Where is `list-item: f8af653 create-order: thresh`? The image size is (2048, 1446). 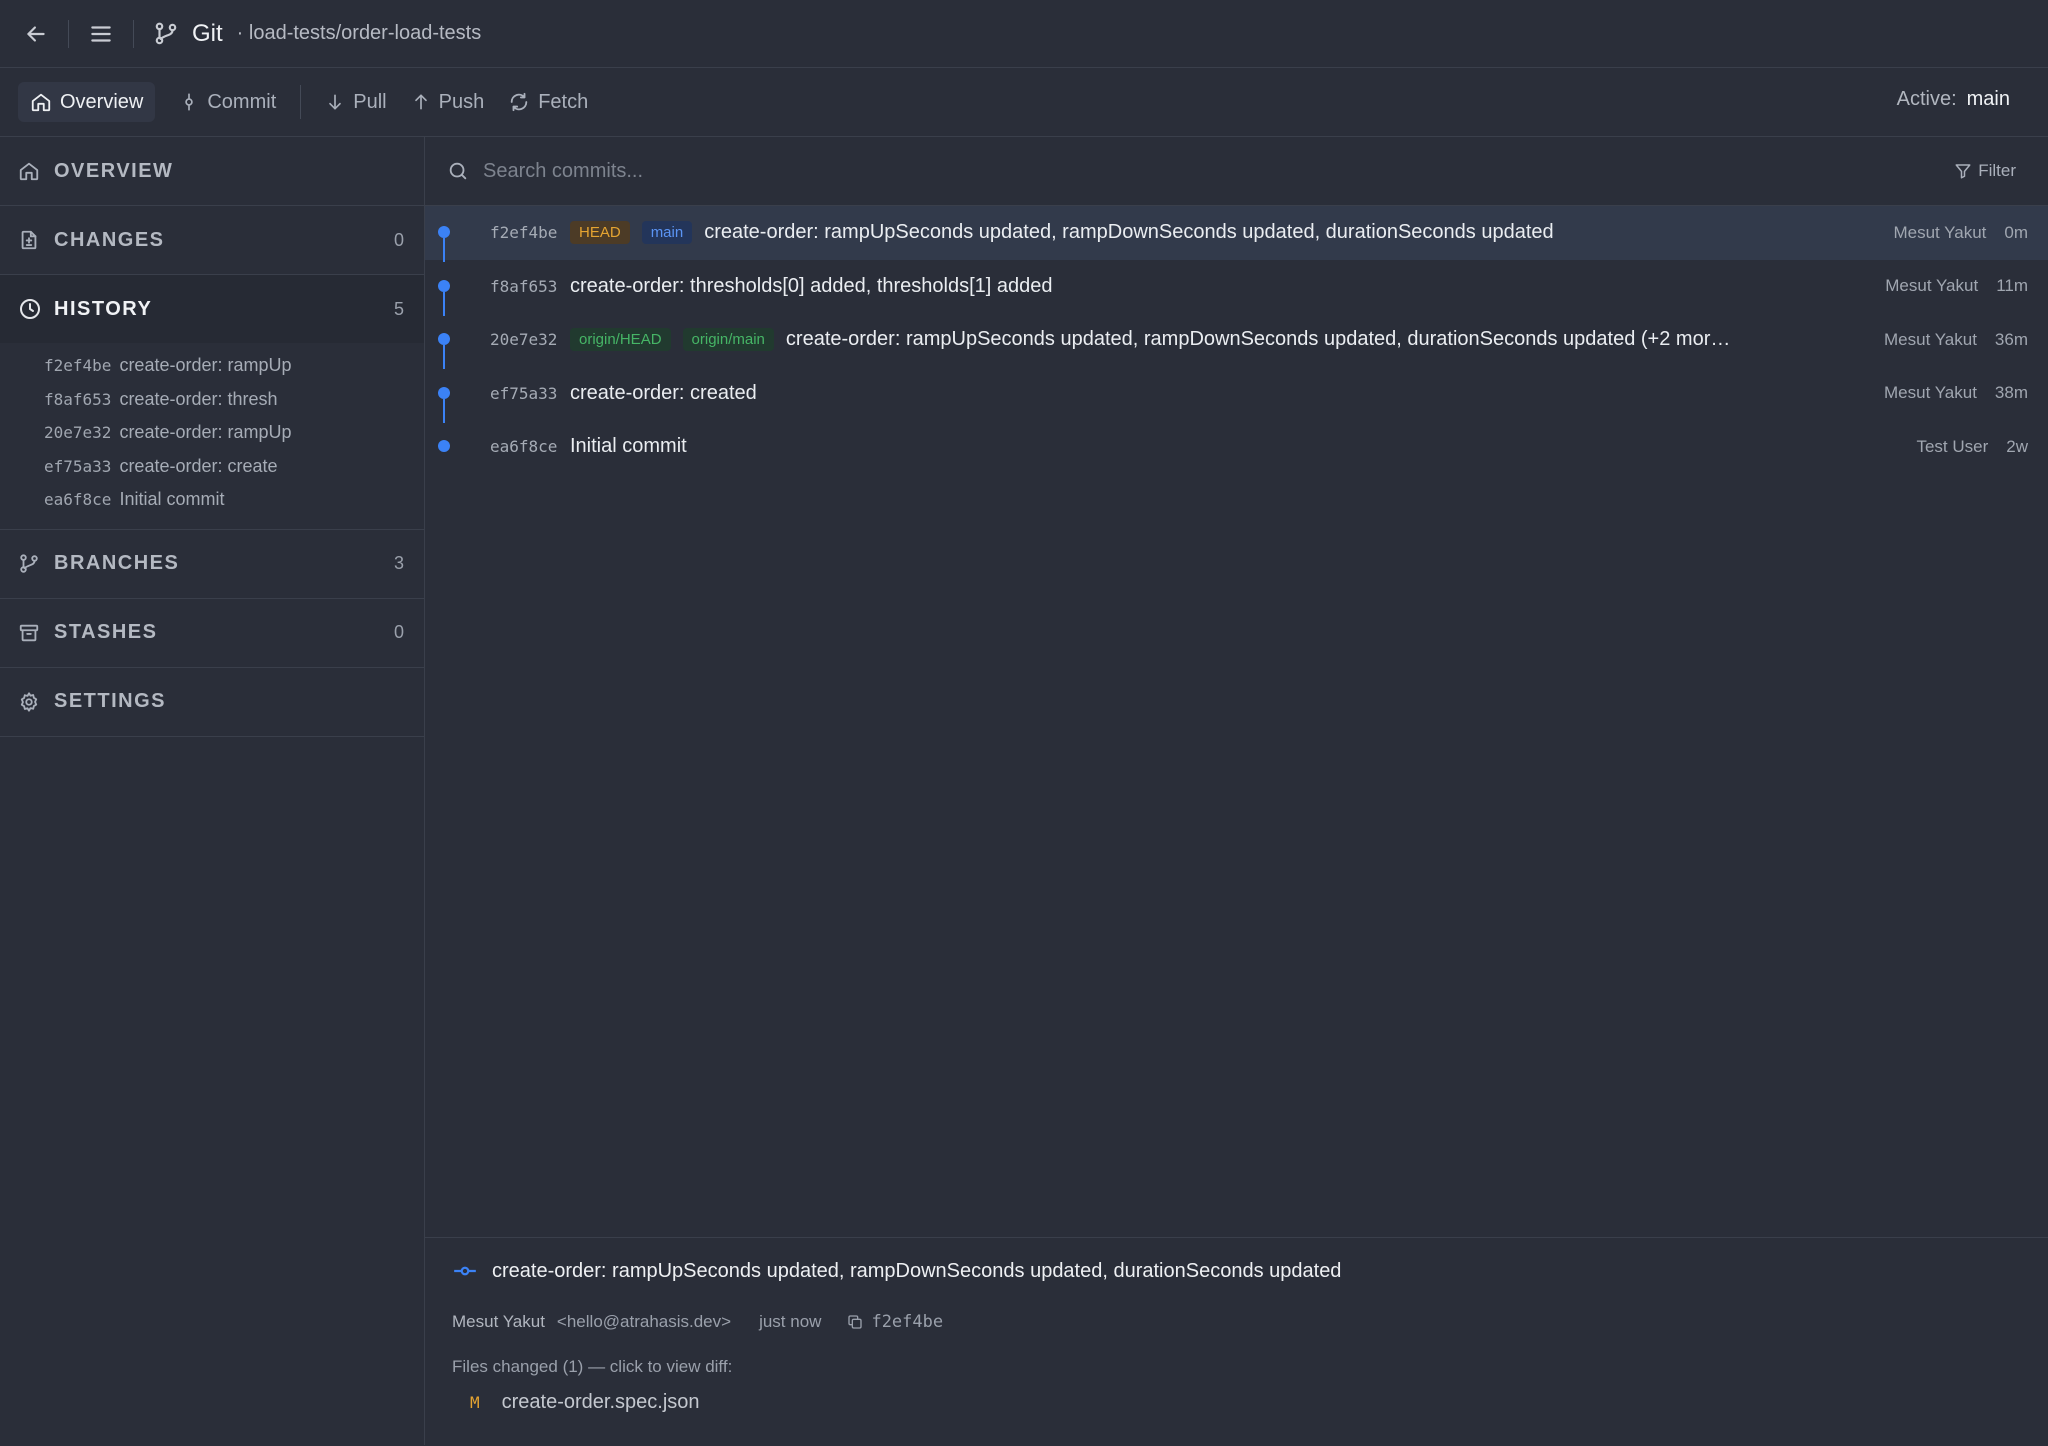
list-item: f8af653 create-order: thresh is located at coordinates (212, 400).